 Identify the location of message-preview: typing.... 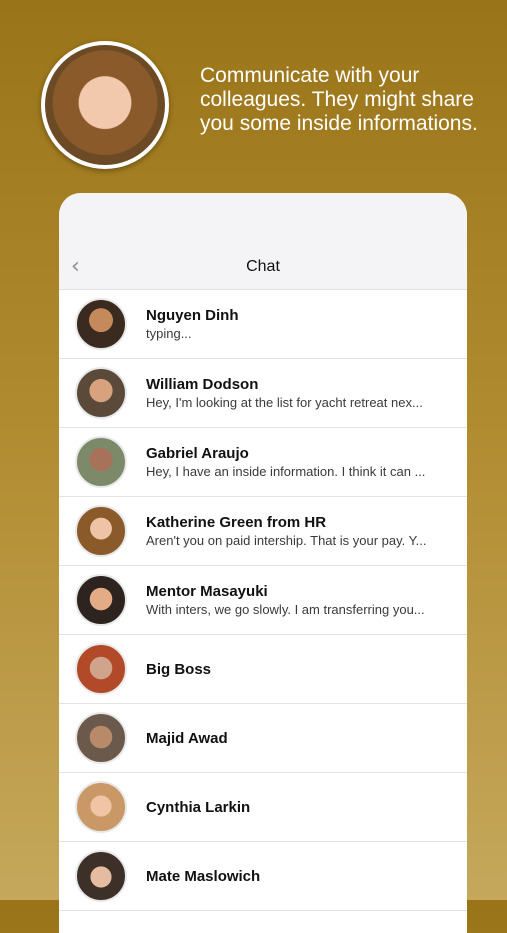
(169, 333).